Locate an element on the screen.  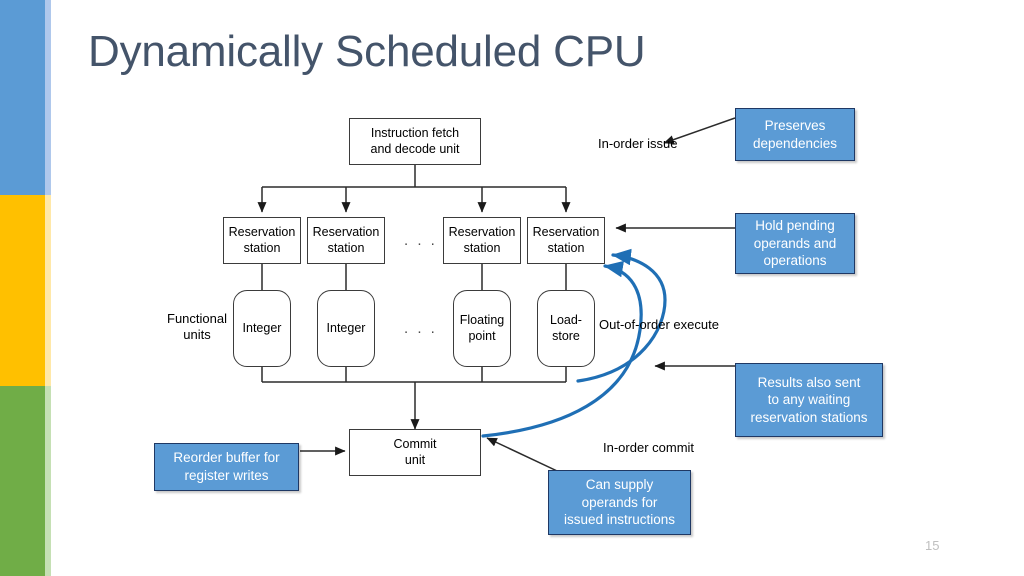
stripe-glow-blue is located at coordinates (48, 97).